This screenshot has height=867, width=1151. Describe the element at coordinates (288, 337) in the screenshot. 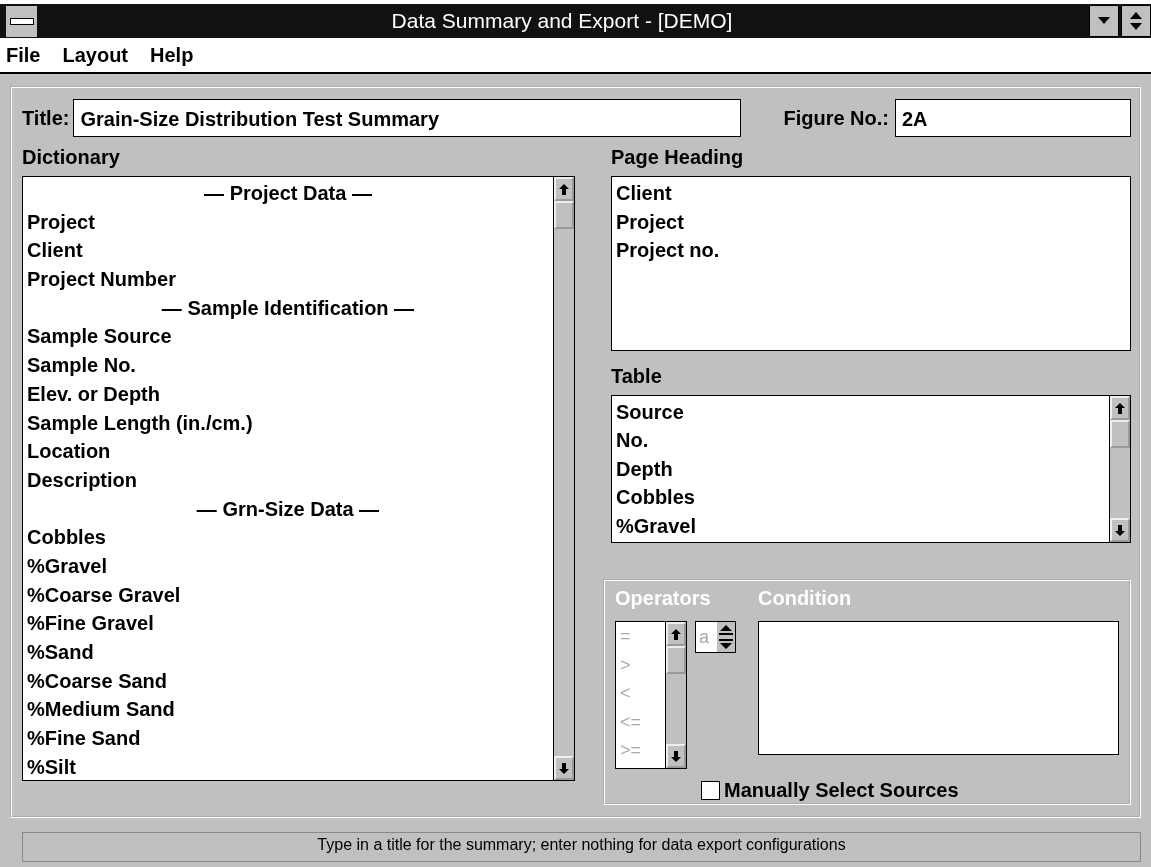

I see `list-item: Sample Source` at that location.